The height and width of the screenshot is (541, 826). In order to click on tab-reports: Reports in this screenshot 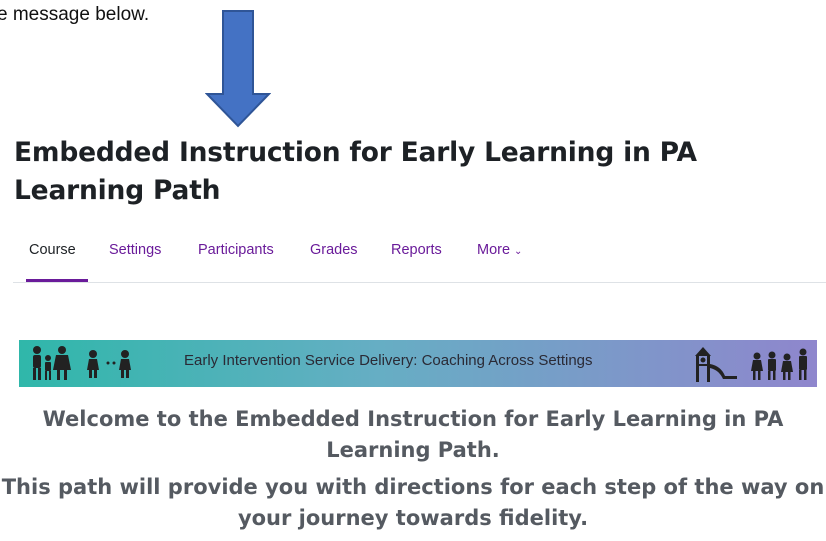, I will do `click(416, 255)`.